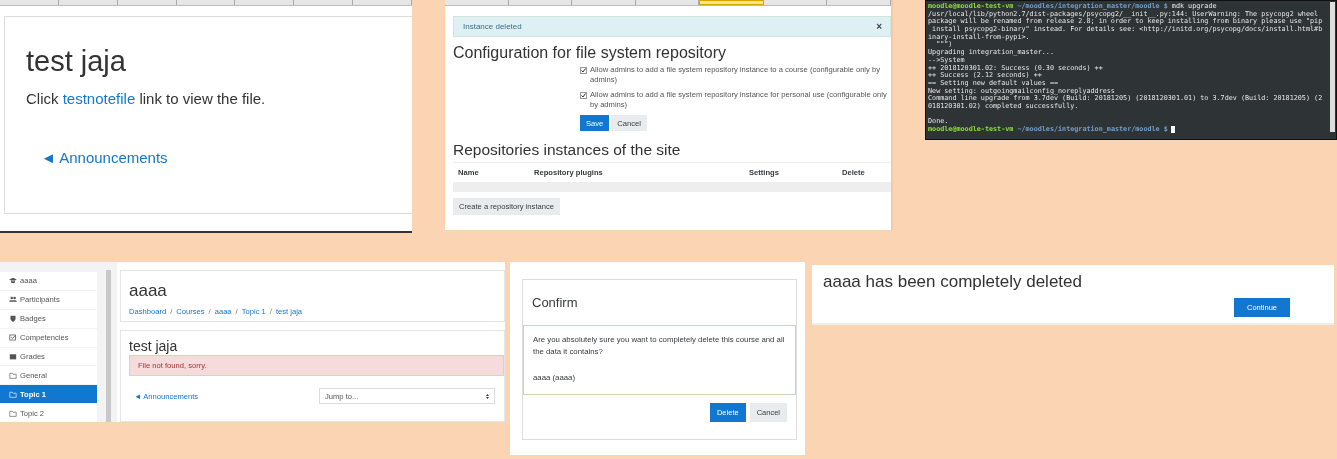 The width and height of the screenshot is (1337, 459). What do you see at coordinates (590, 53) in the screenshot?
I see `section-heading: Configuration for file system repository` at bounding box center [590, 53].